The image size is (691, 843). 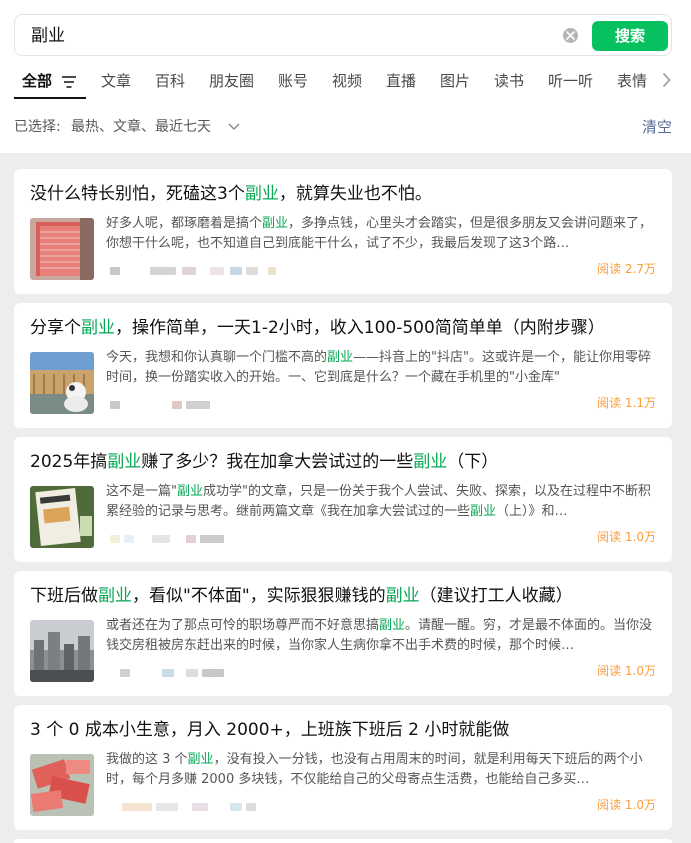 I want to click on search-input: 副业 搜索, so click(x=343, y=35).